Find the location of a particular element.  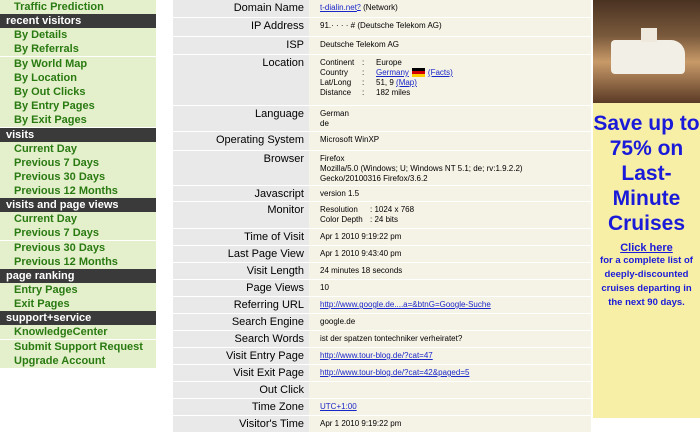

visitors-time-label: Visitor's Time is located at coordinates (241, 424).